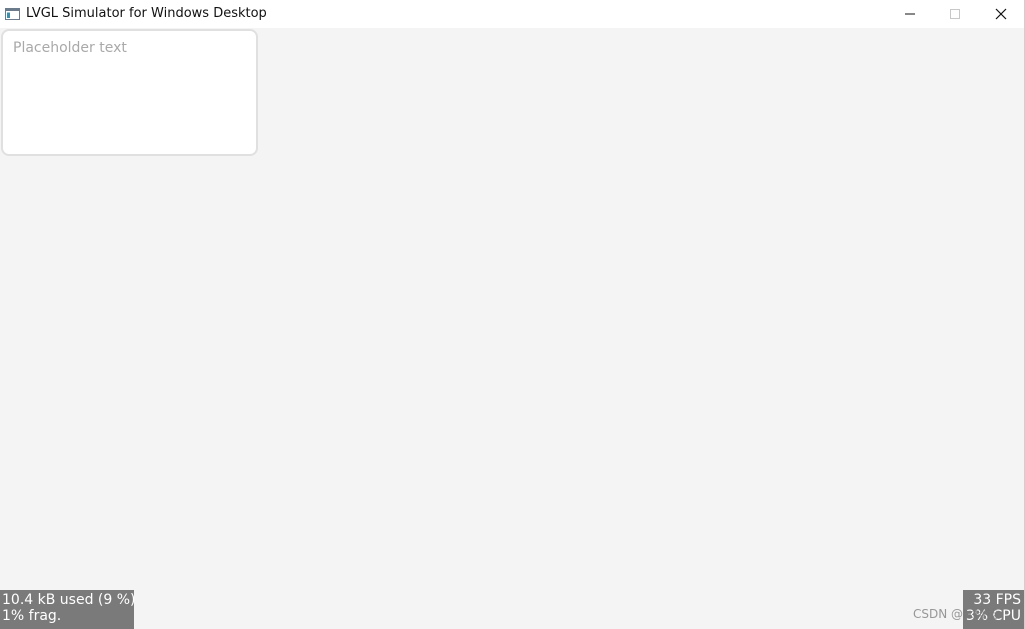 This screenshot has width=1025, height=629. What do you see at coordinates (512, 14) in the screenshot?
I see `title-bar: LVGL Simulator for Windows Desktop` at bounding box center [512, 14].